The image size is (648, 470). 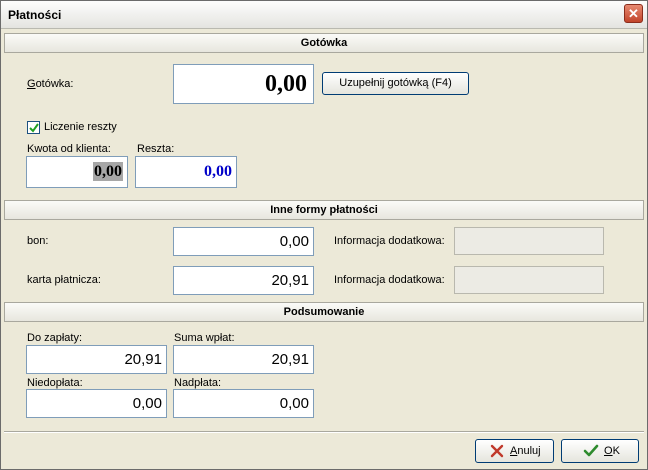 What do you see at coordinates (395, 83) in the screenshot?
I see `fill-cash-button: Uzupełnij gotówką (F4)` at bounding box center [395, 83].